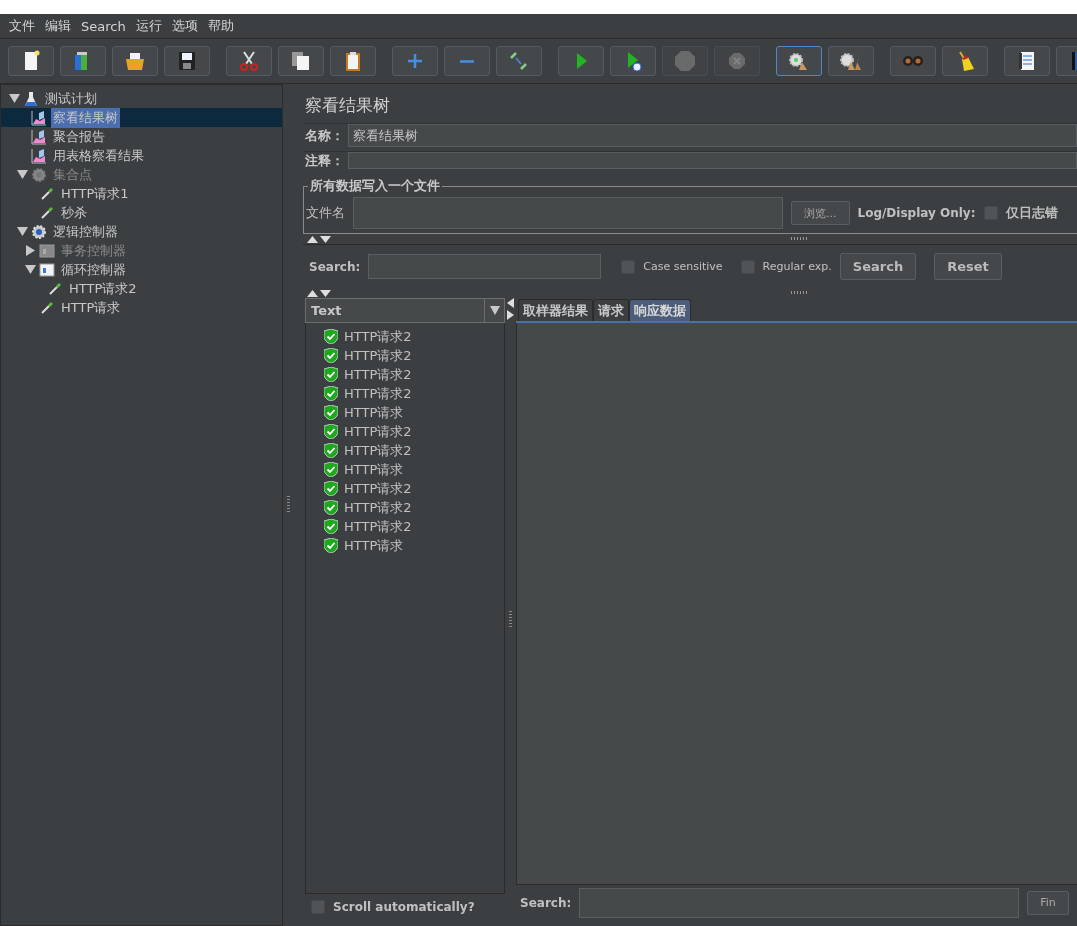 The image size is (1077, 926). Describe the element at coordinates (494, 310) in the screenshot. I see `dropdown-caret-icon` at that location.